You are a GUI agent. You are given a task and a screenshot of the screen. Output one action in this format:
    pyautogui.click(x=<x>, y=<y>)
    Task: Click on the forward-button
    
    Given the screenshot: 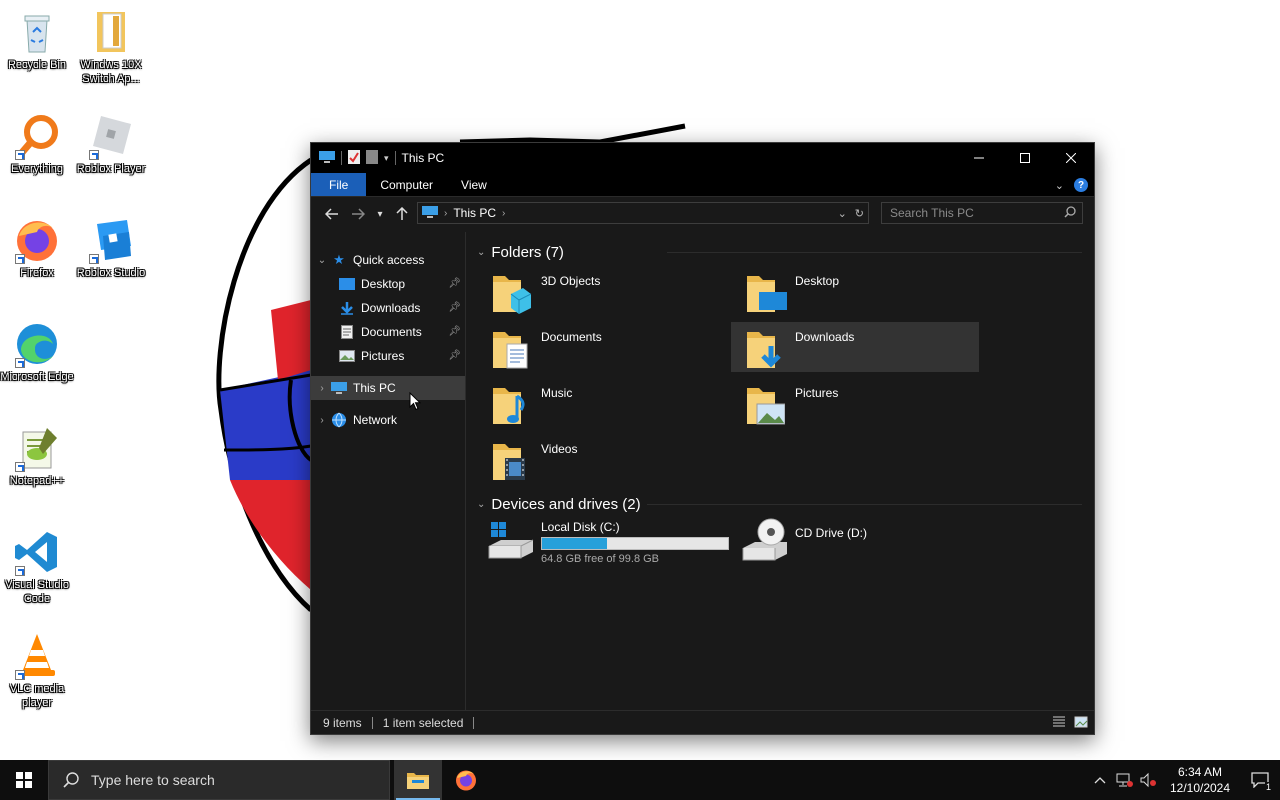 What is the action you would take?
    pyautogui.click(x=358, y=214)
    